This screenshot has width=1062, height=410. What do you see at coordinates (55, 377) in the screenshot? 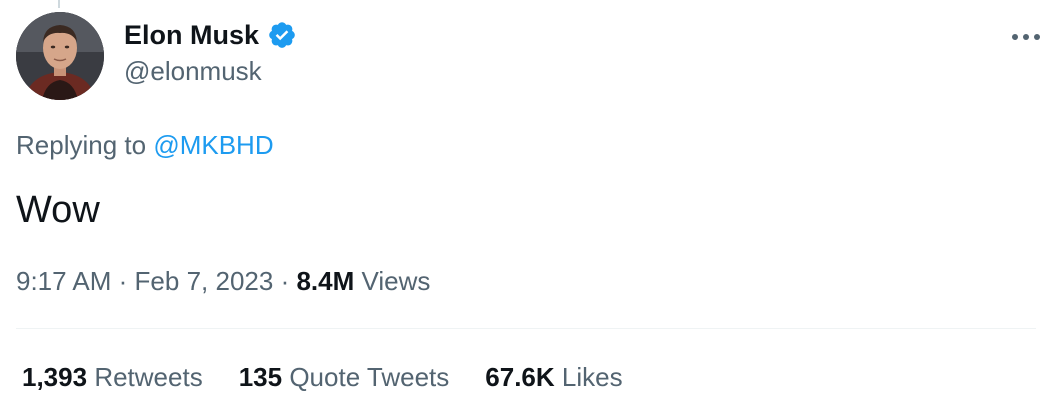
I see `retweets-count: 1,393` at bounding box center [55, 377].